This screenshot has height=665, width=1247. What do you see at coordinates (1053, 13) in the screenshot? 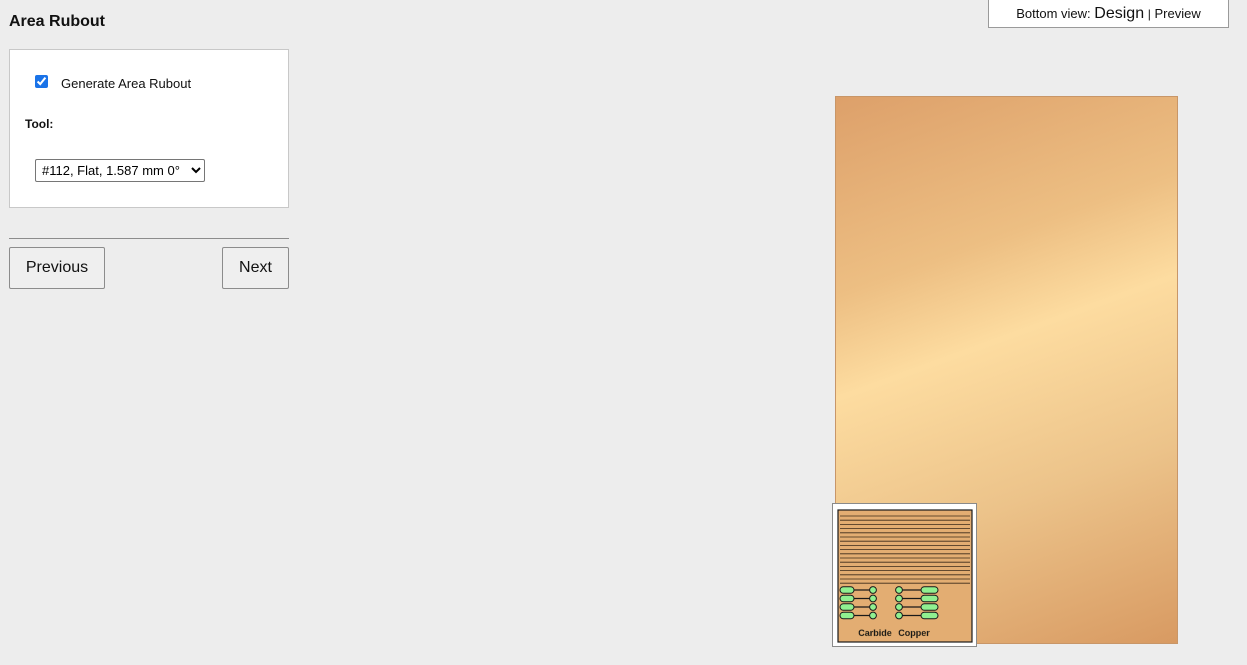
I see `view-toggle-prefix: Bottom view:` at bounding box center [1053, 13].